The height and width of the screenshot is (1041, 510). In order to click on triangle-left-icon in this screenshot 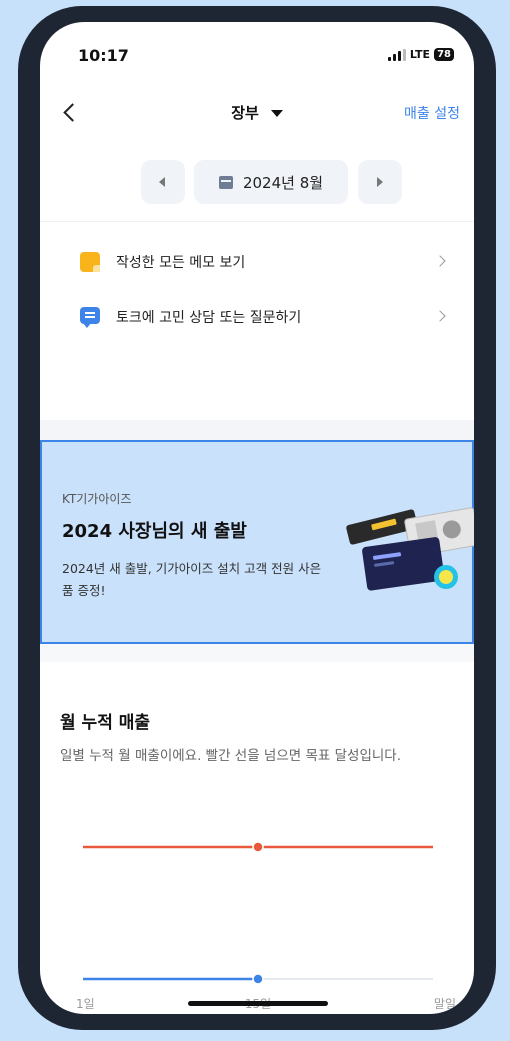, I will do `click(162, 182)`.